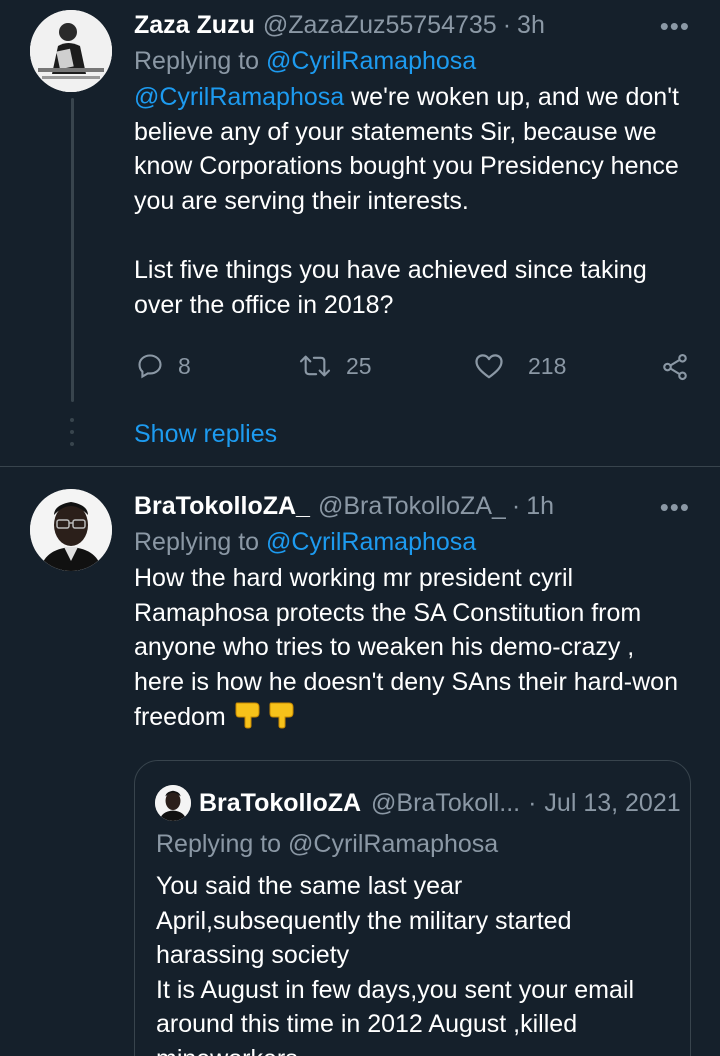 The width and height of the screenshot is (720, 1056). I want to click on like-button: 218, so click(520, 366).